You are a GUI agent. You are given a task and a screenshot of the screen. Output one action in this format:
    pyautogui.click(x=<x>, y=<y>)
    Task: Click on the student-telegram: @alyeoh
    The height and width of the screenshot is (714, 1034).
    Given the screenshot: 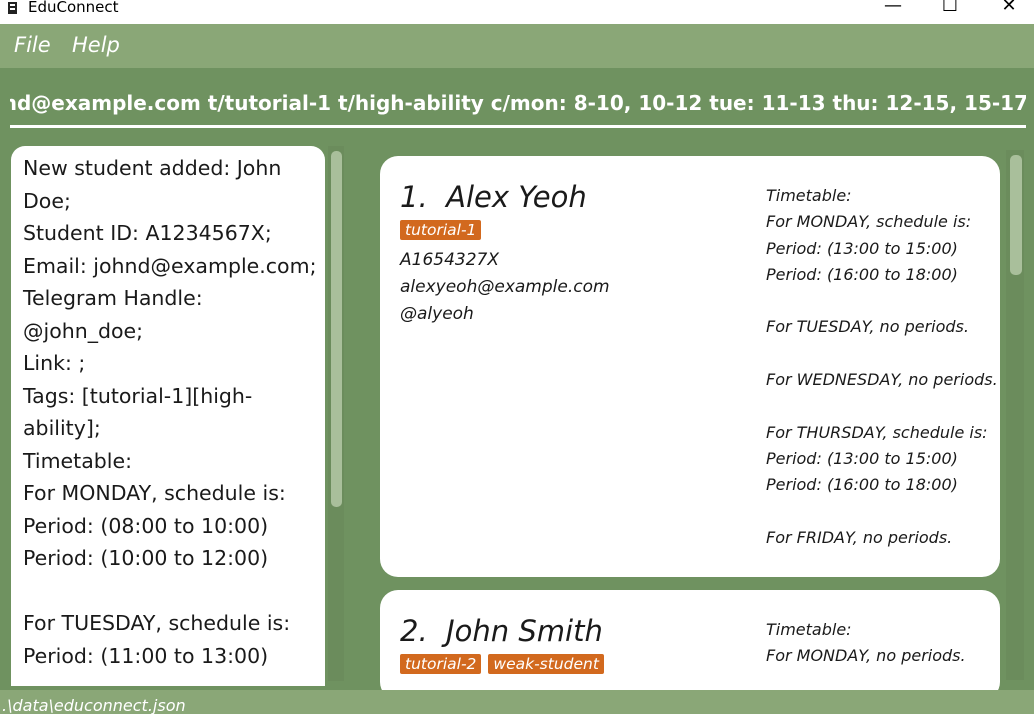 What is the action you would take?
    pyautogui.click(x=437, y=314)
    